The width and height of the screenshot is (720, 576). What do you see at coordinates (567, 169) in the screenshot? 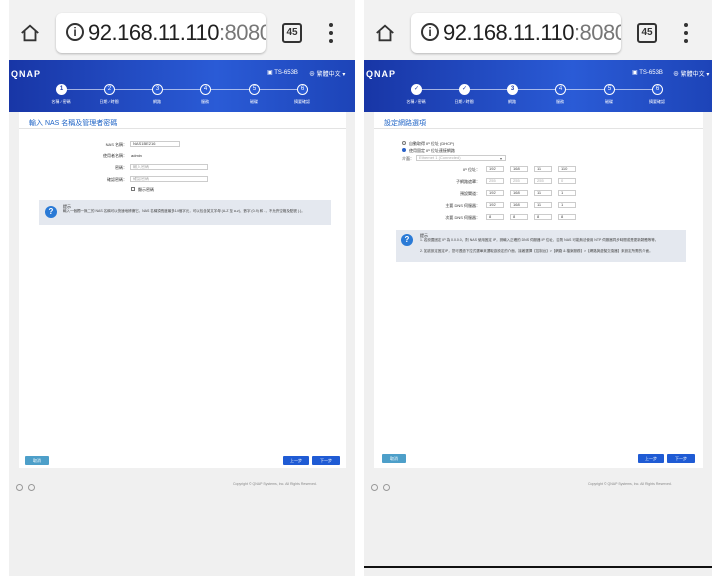
I see `ip-octet-4: 110` at bounding box center [567, 169].